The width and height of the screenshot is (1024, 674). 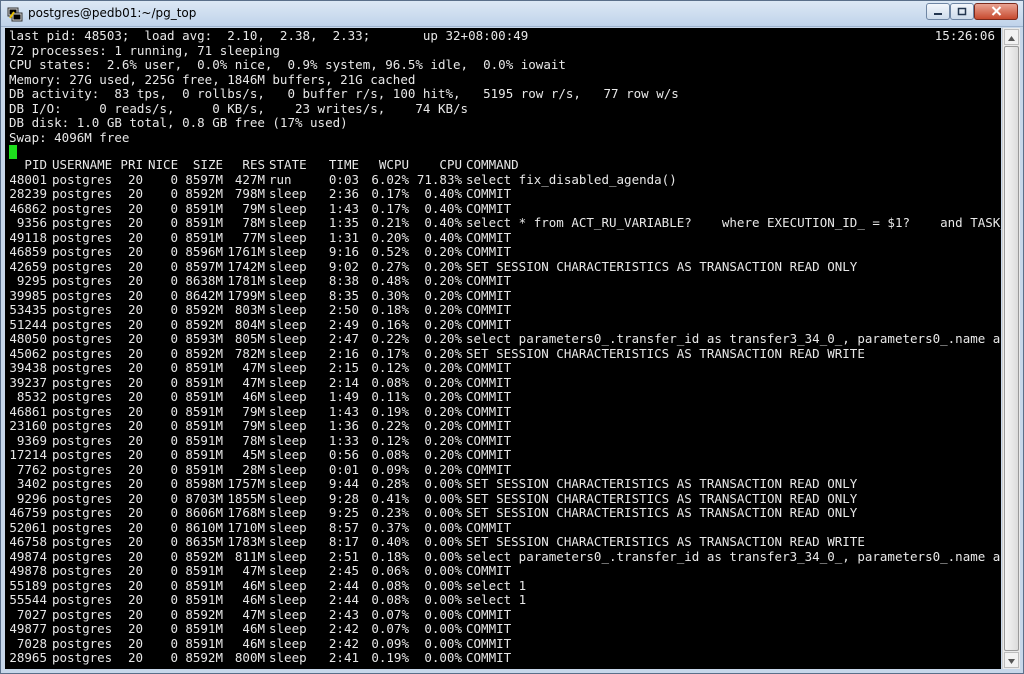 I want to click on close-button, so click(x=996, y=11).